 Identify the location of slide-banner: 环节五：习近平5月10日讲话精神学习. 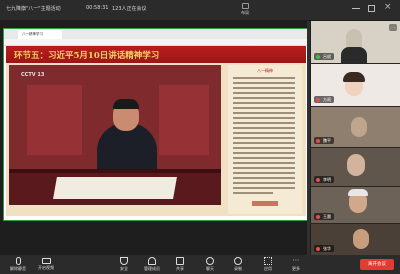
(156, 54).